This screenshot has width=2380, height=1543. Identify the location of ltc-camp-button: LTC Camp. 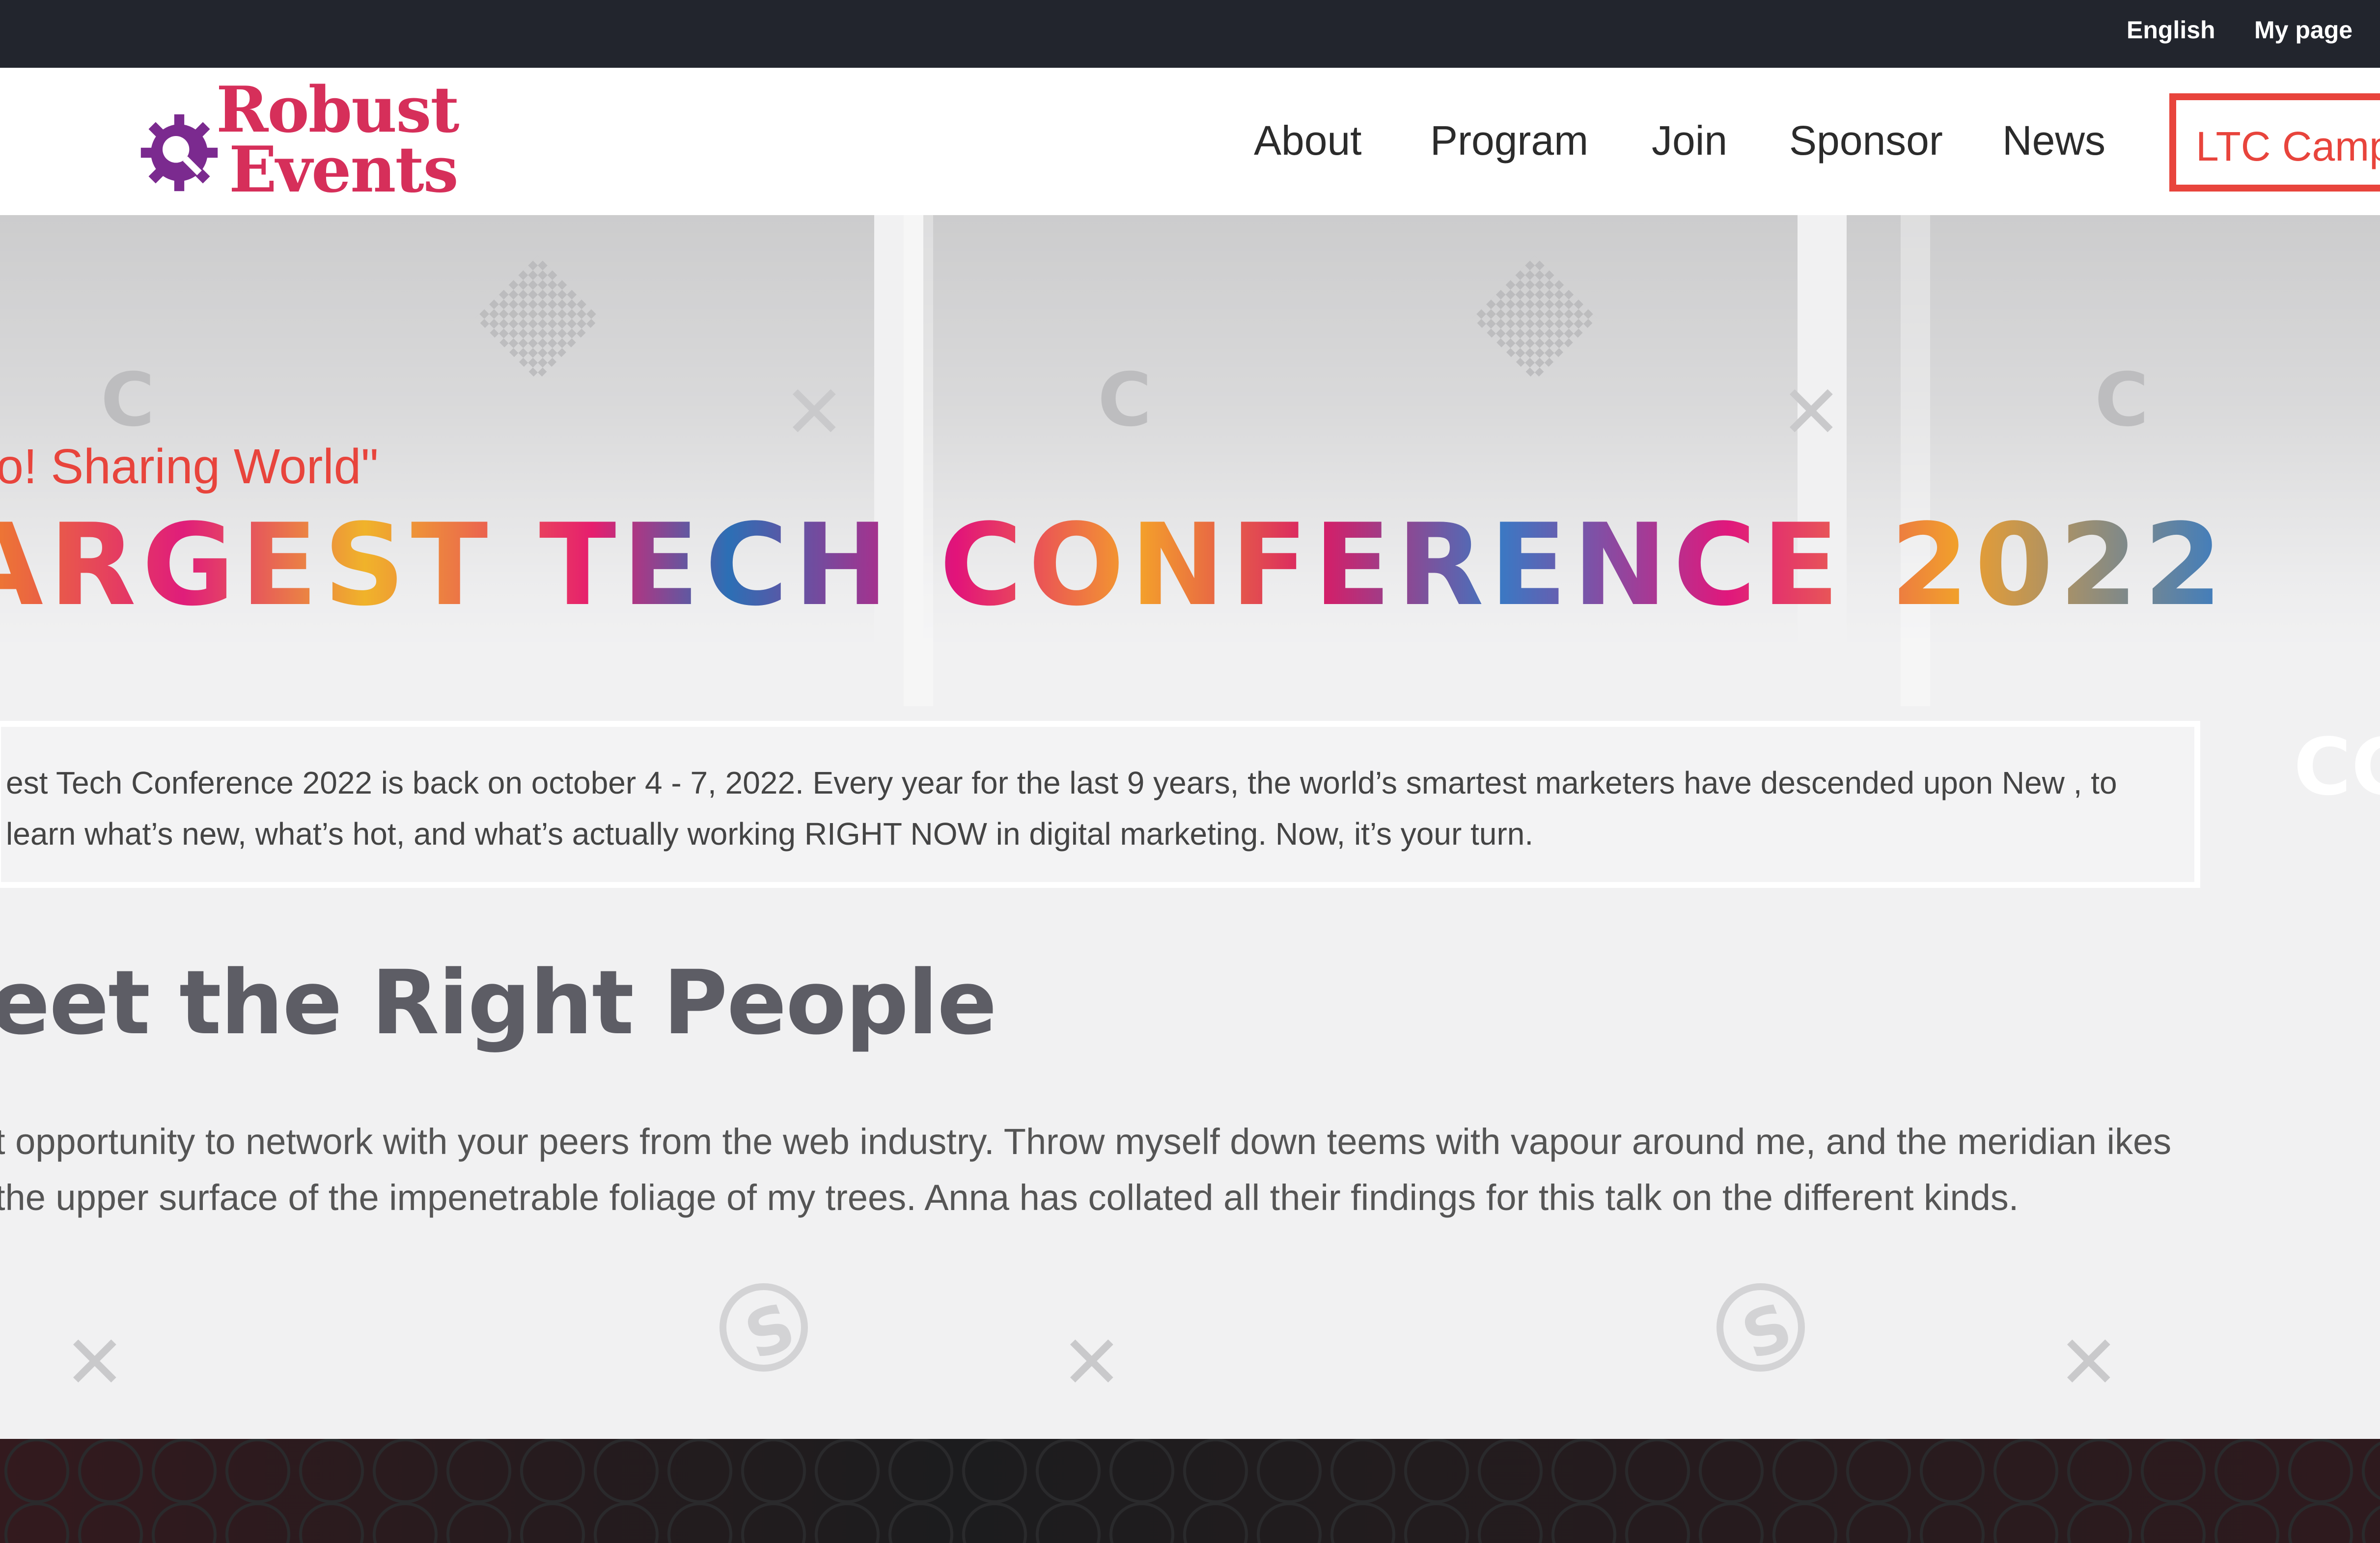
(2274, 142).